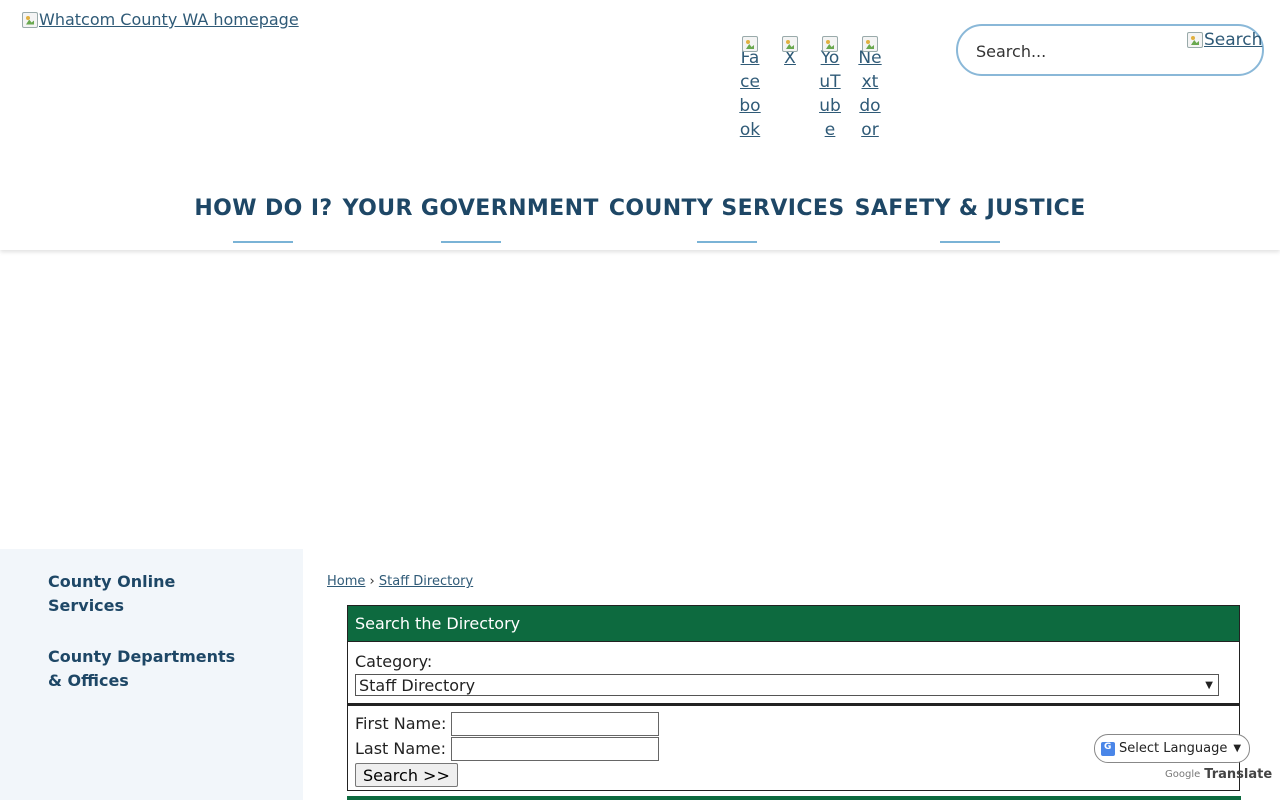  I want to click on nav-safety-justice: SAFETY & JUSTICE, so click(970, 219).